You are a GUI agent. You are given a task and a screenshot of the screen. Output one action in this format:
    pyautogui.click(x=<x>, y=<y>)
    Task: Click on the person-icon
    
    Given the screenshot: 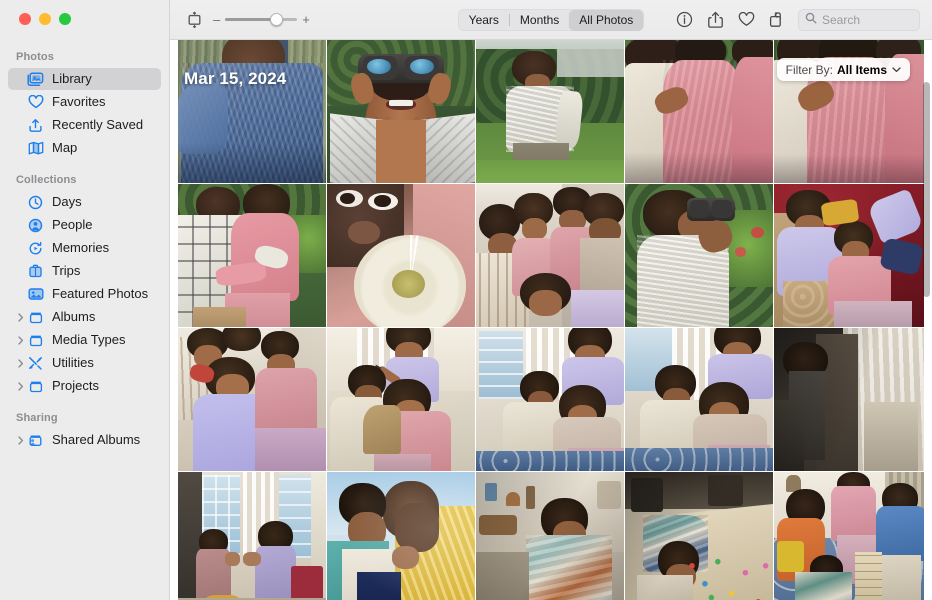 What is the action you would take?
    pyautogui.click(x=35, y=225)
    